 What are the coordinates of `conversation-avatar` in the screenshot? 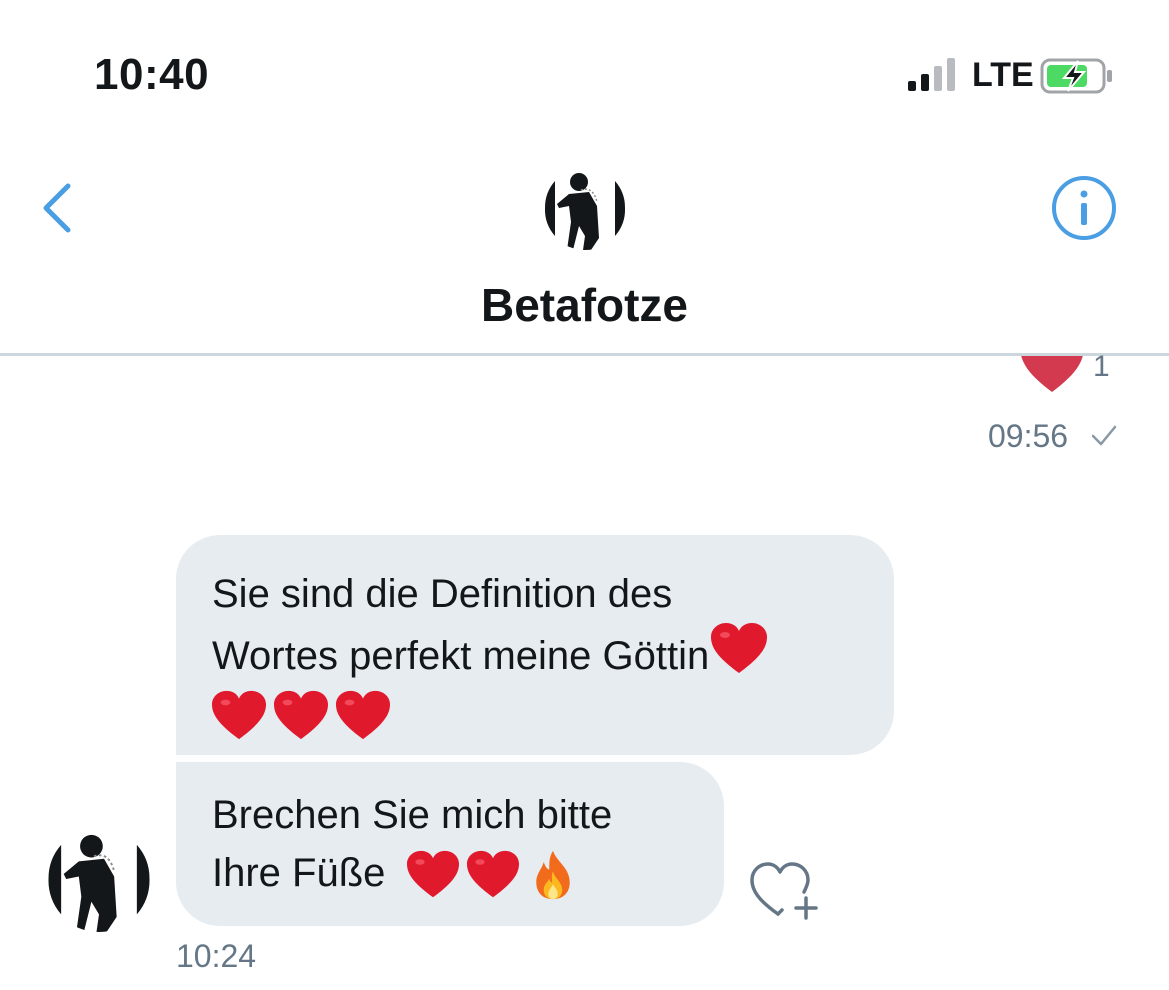 It's located at (585, 208).